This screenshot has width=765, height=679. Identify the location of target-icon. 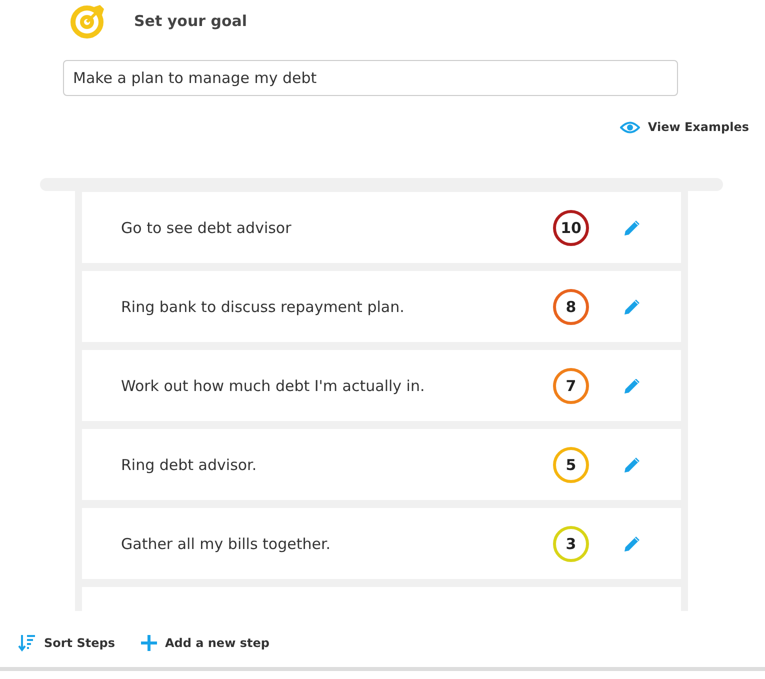
(88, 21).